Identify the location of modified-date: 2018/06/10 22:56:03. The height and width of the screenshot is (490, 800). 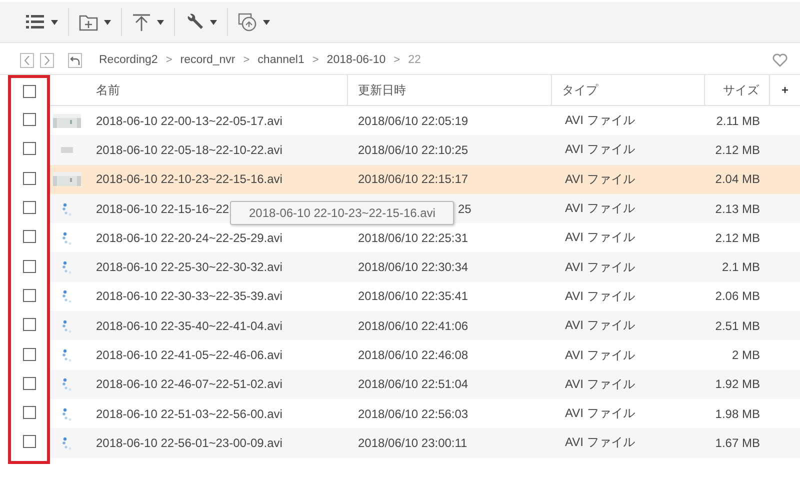
(413, 413).